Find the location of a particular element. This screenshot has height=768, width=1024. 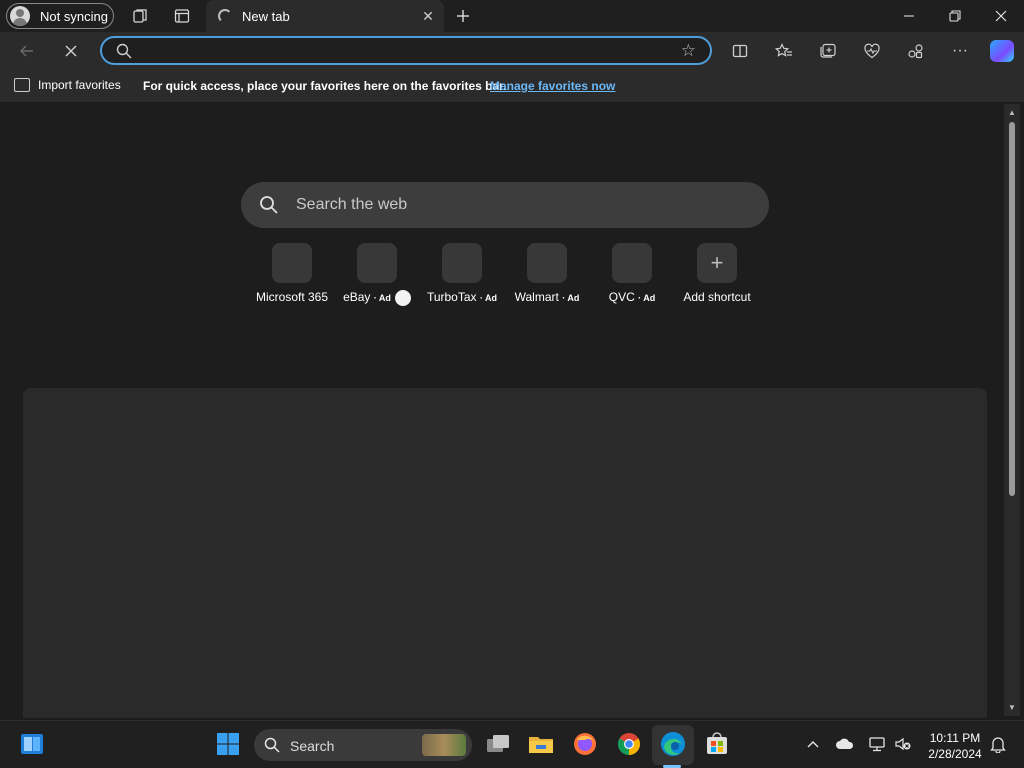

file-explorer-icon is located at coordinates (541, 744).